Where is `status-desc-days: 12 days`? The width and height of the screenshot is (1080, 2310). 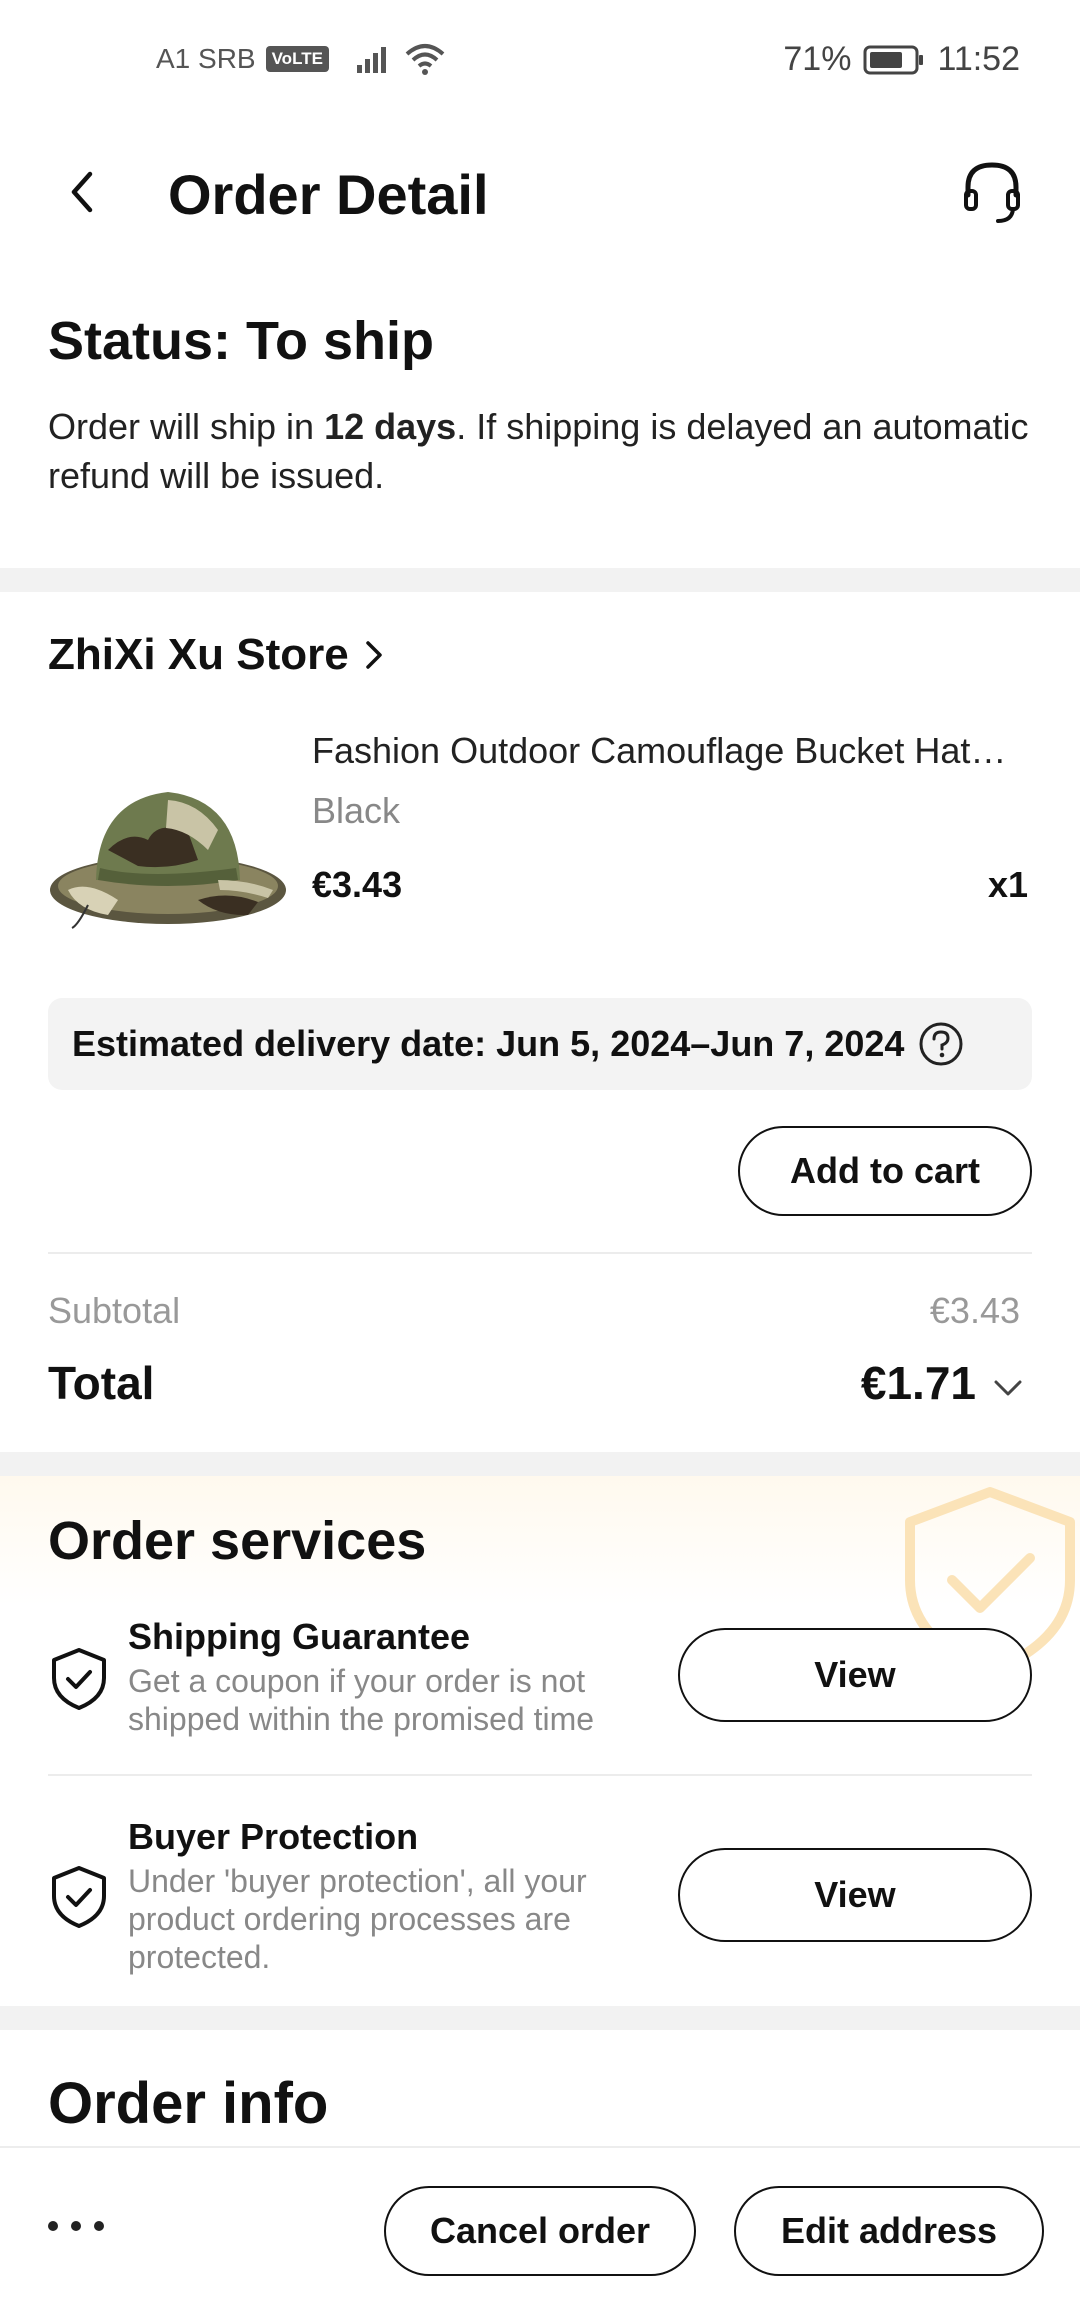 status-desc-days: 12 days is located at coordinates (390, 426).